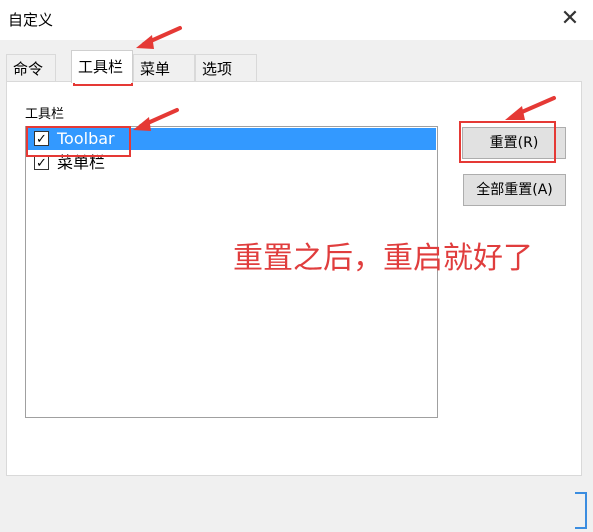 This screenshot has width=593, height=532. What do you see at coordinates (581, 510) in the screenshot?
I see `partial-border` at bounding box center [581, 510].